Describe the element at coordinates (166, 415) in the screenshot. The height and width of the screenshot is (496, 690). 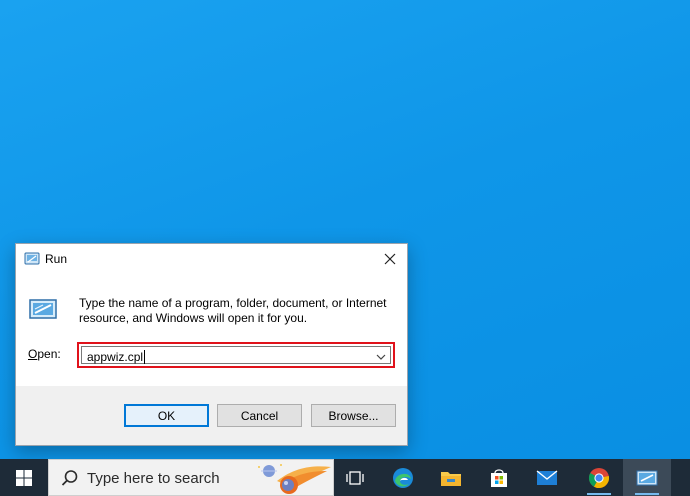
I see `ok-button: OK` at that location.